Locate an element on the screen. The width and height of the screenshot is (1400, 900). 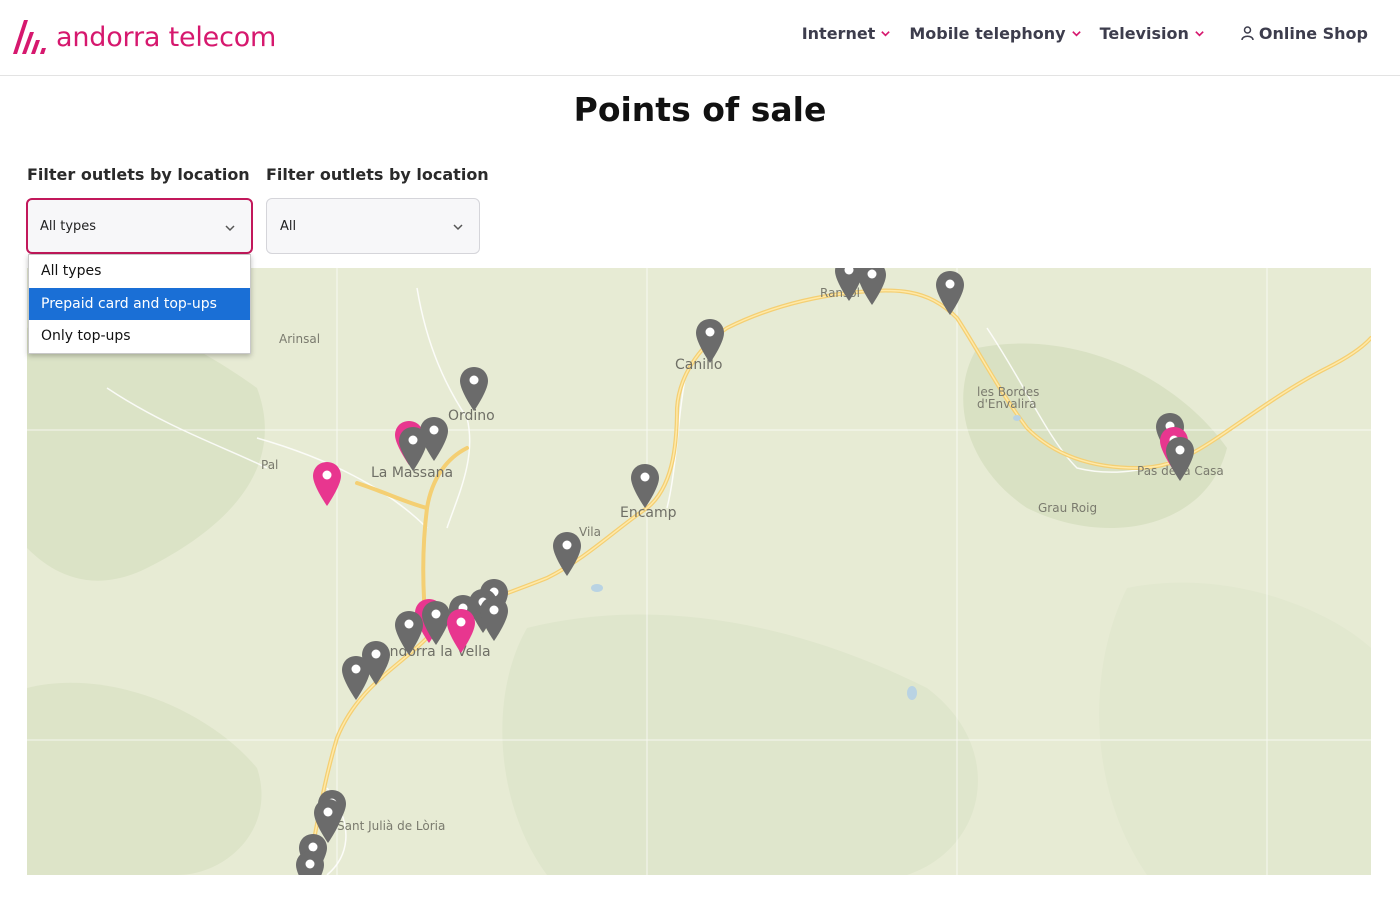
location-filter-value: All is located at coordinates (288, 226).